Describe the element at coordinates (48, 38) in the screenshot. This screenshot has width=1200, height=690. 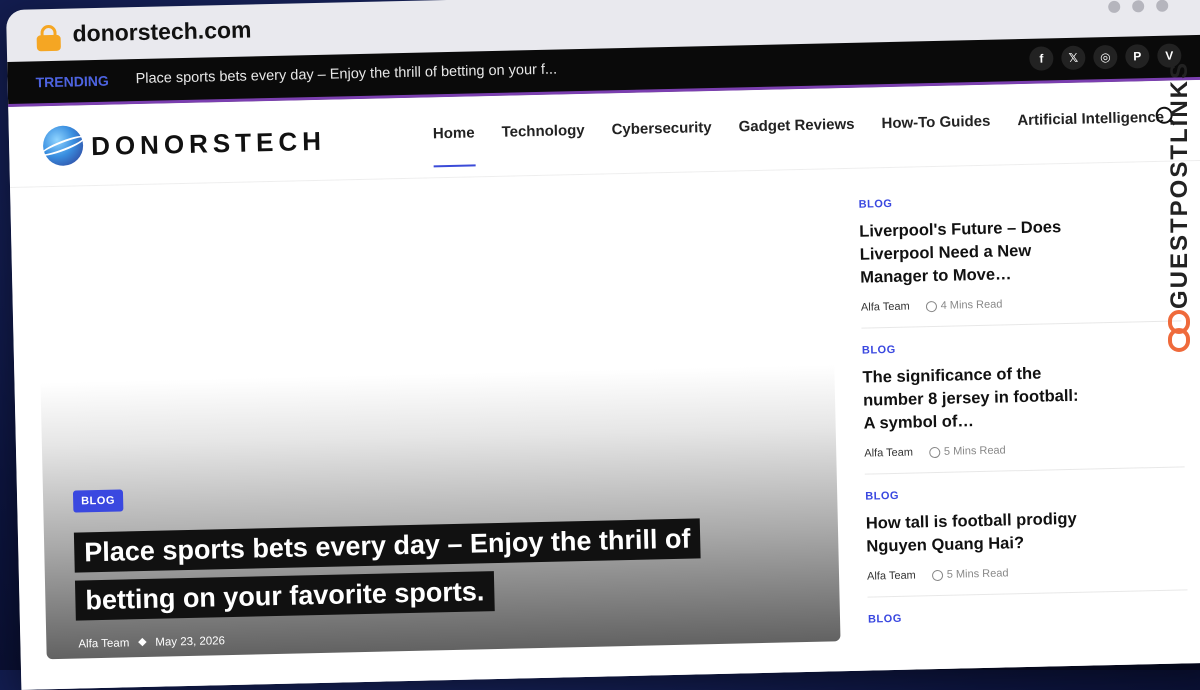
I see `lock-icon` at that location.